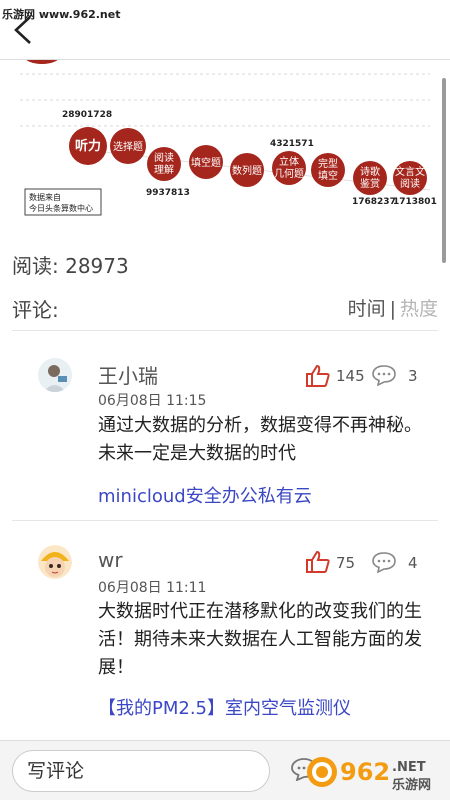  What do you see at coordinates (205, 495) in the screenshot?
I see `ad-link: minicloud安全办公私有云` at bounding box center [205, 495].